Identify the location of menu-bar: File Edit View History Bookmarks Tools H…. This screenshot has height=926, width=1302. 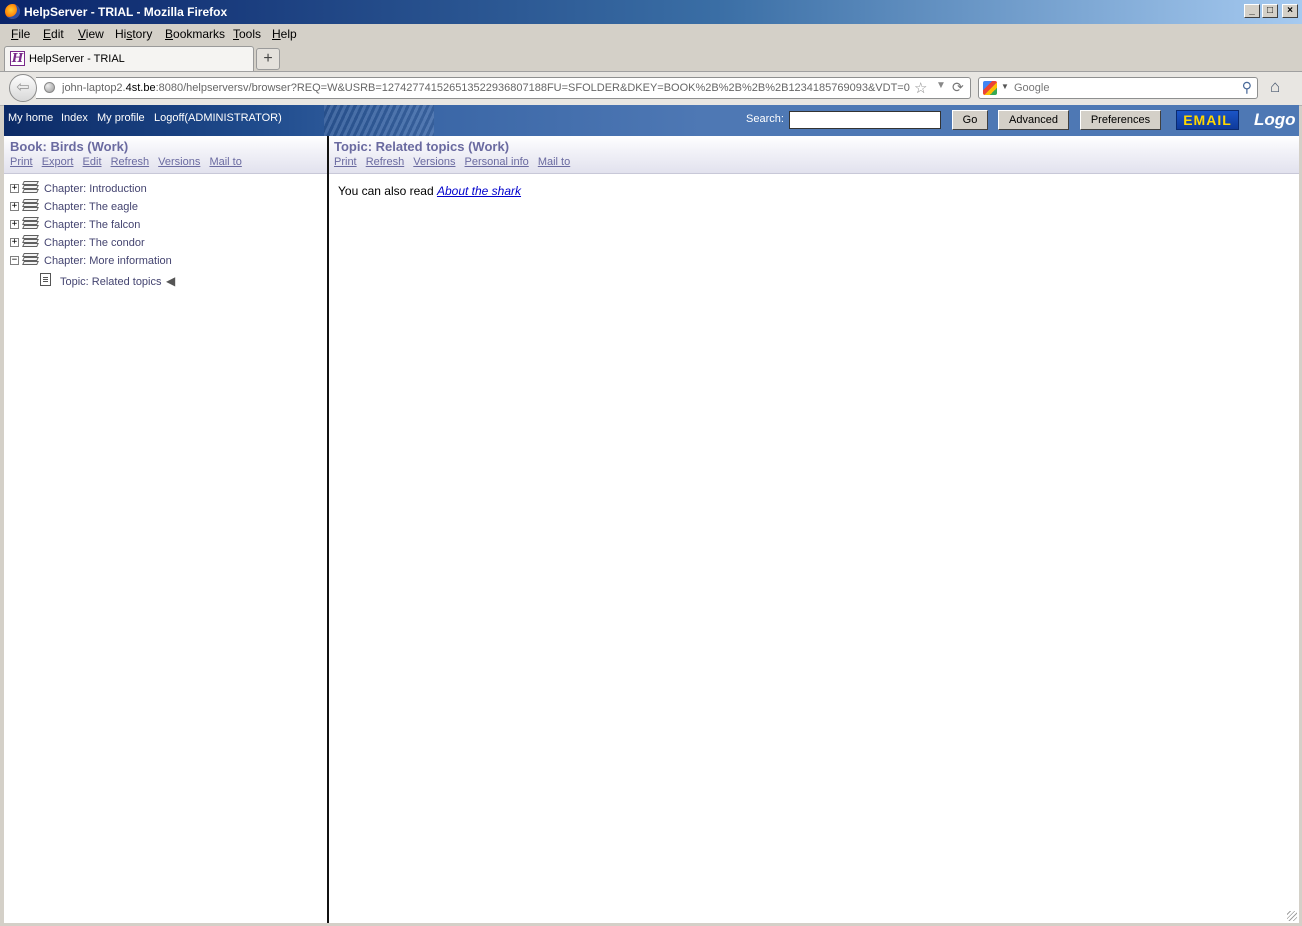
(651, 34).